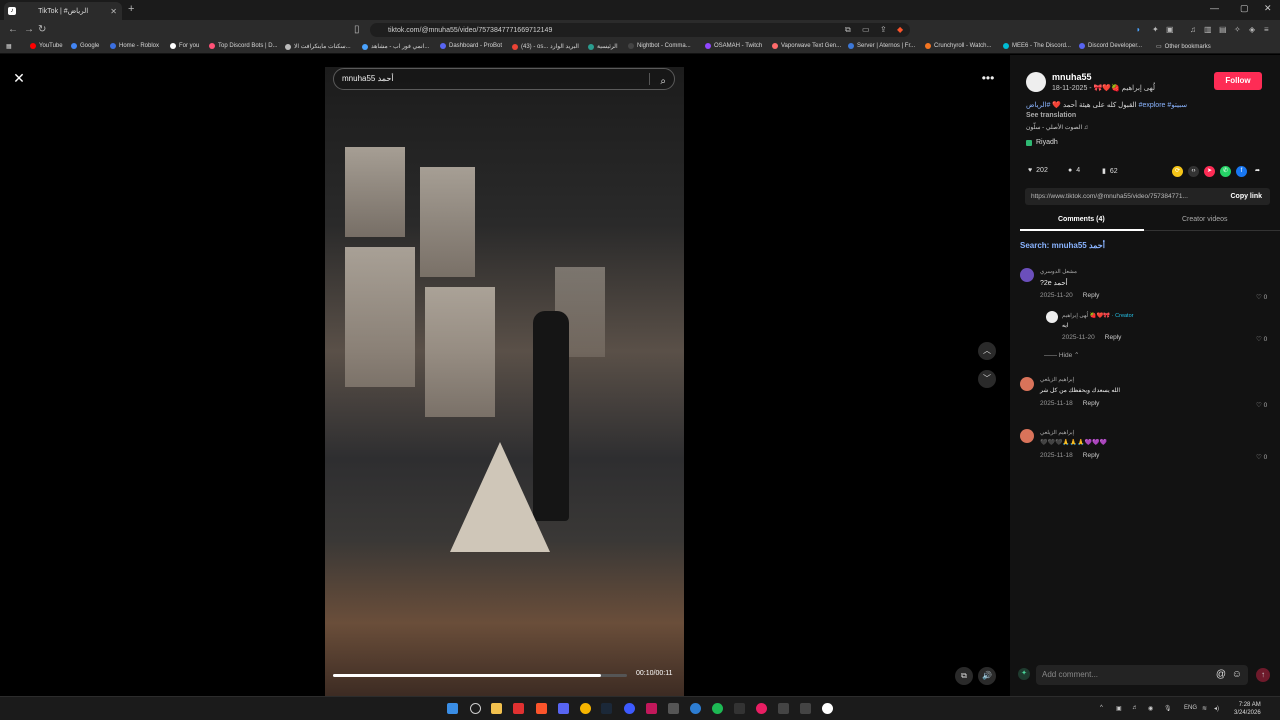  What do you see at coordinates (651, 708) in the screenshot?
I see `adobe-icon` at bounding box center [651, 708].